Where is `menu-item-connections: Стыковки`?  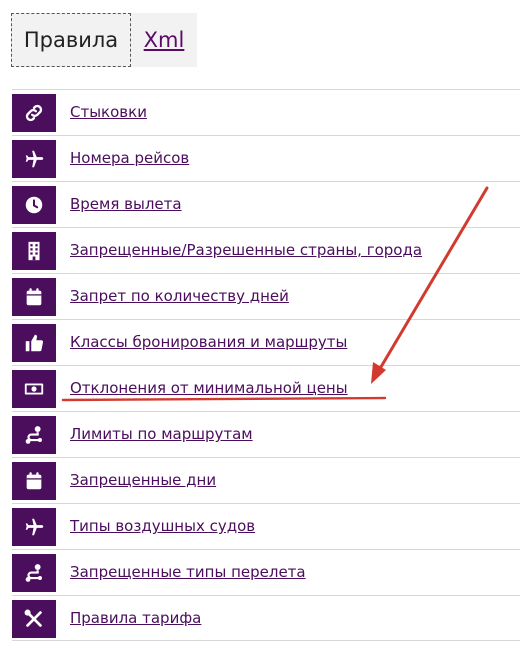 menu-item-connections: Стыковки is located at coordinates (266, 112).